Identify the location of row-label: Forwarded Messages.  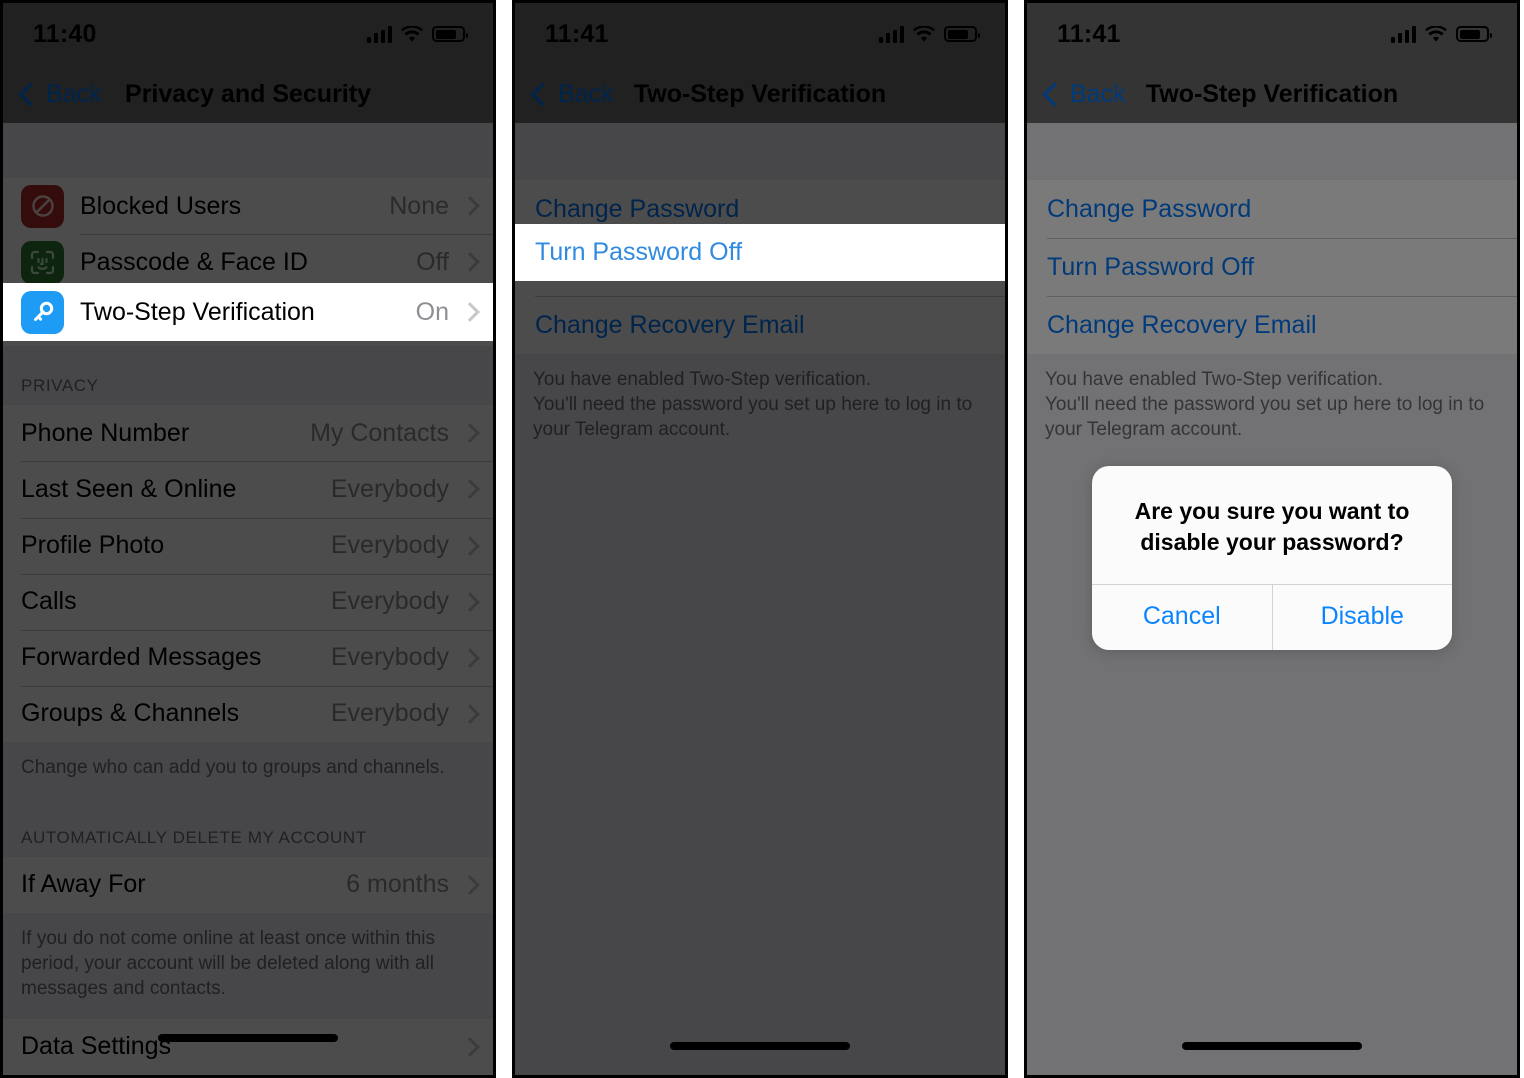
(141, 657).